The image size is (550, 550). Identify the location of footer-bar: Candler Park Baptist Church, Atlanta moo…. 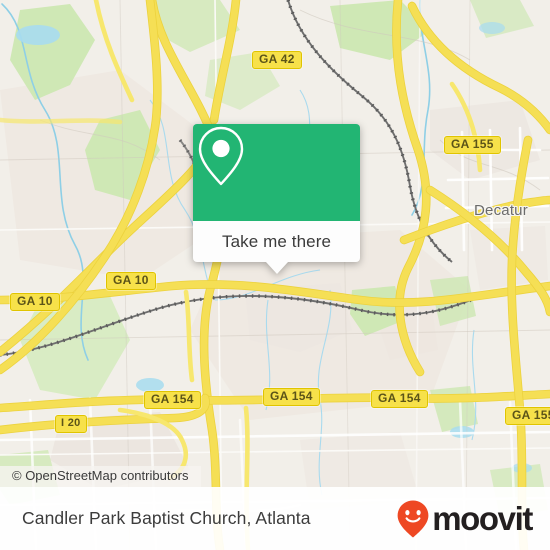
(275, 518).